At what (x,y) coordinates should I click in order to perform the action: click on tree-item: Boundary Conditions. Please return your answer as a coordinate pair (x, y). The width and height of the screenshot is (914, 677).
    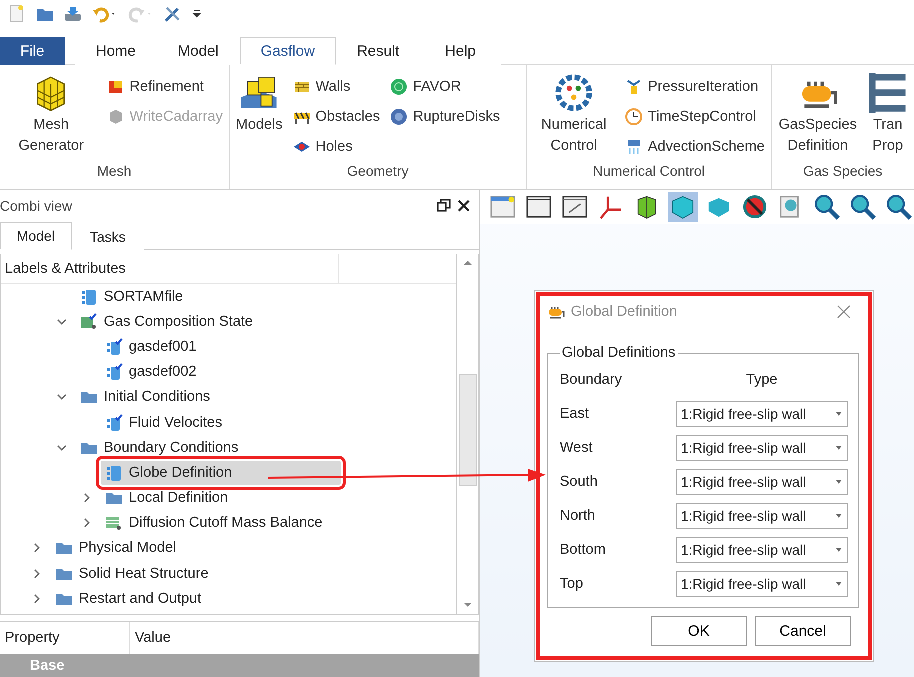
    Looking at the image, I should click on (159, 448).